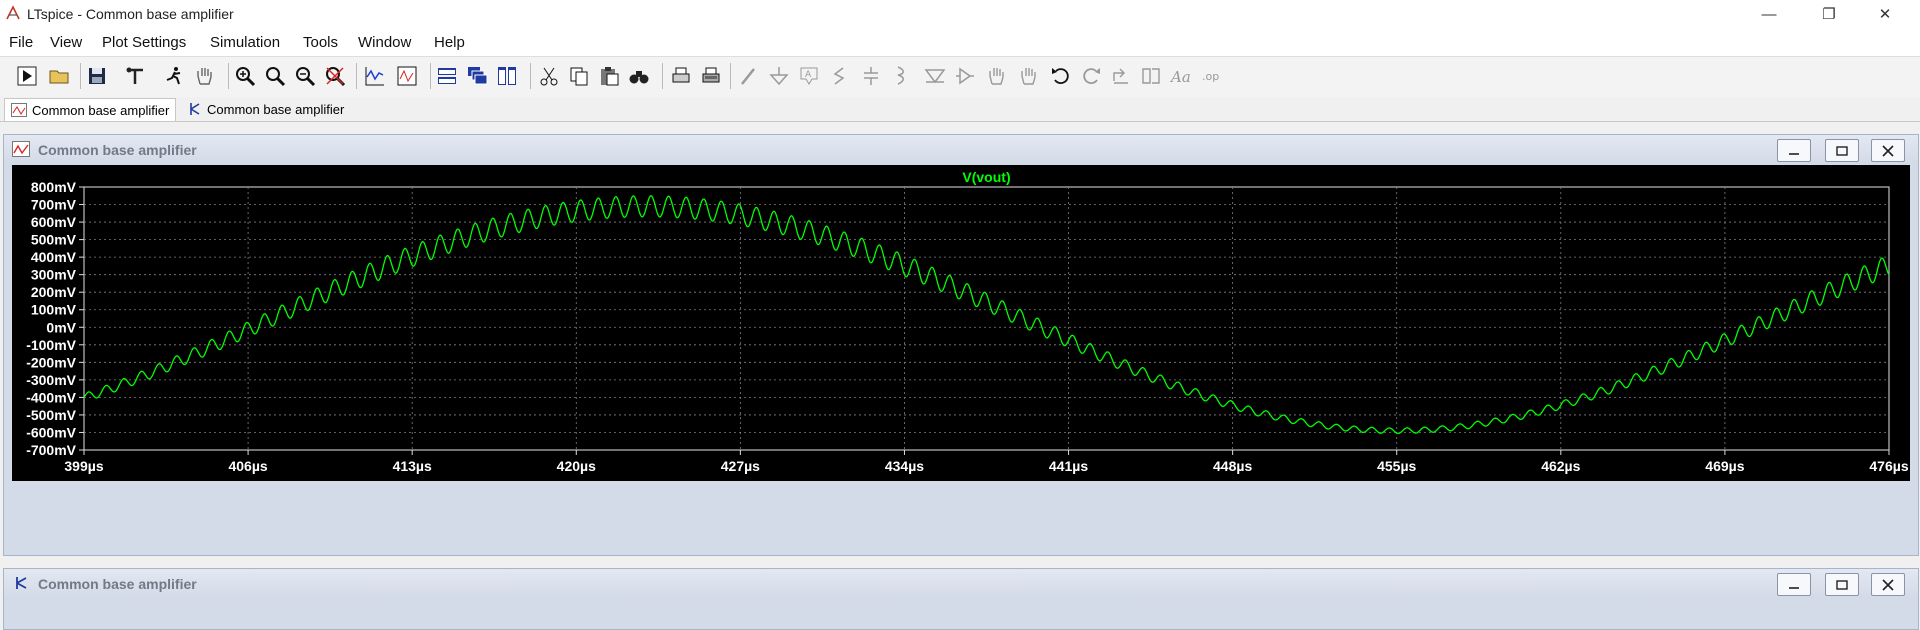 Image resolution: width=1920 pixels, height=630 pixels. What do you see at coordinates (407, 76) in the screenshot?
I see `visible-traces-icon` at bounding box center [407, 76].